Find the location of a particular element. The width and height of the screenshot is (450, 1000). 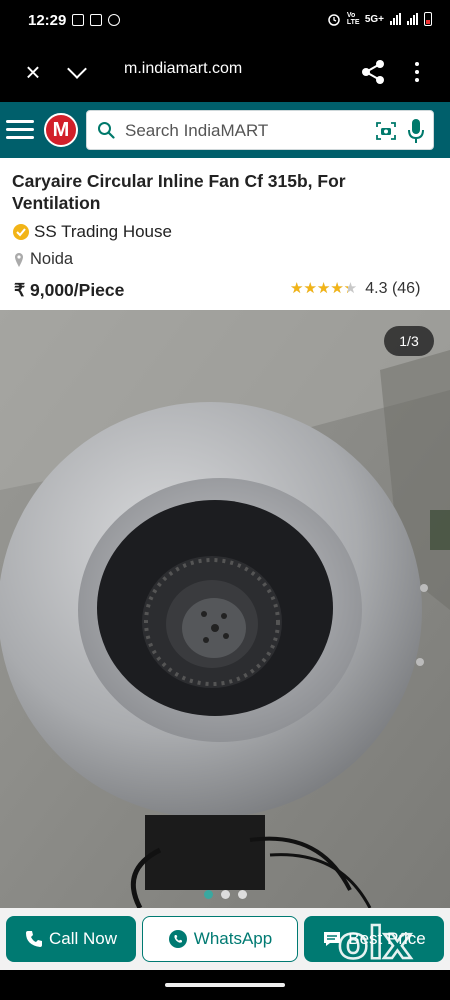

gallery-icon is located at coordinates (96, 20).